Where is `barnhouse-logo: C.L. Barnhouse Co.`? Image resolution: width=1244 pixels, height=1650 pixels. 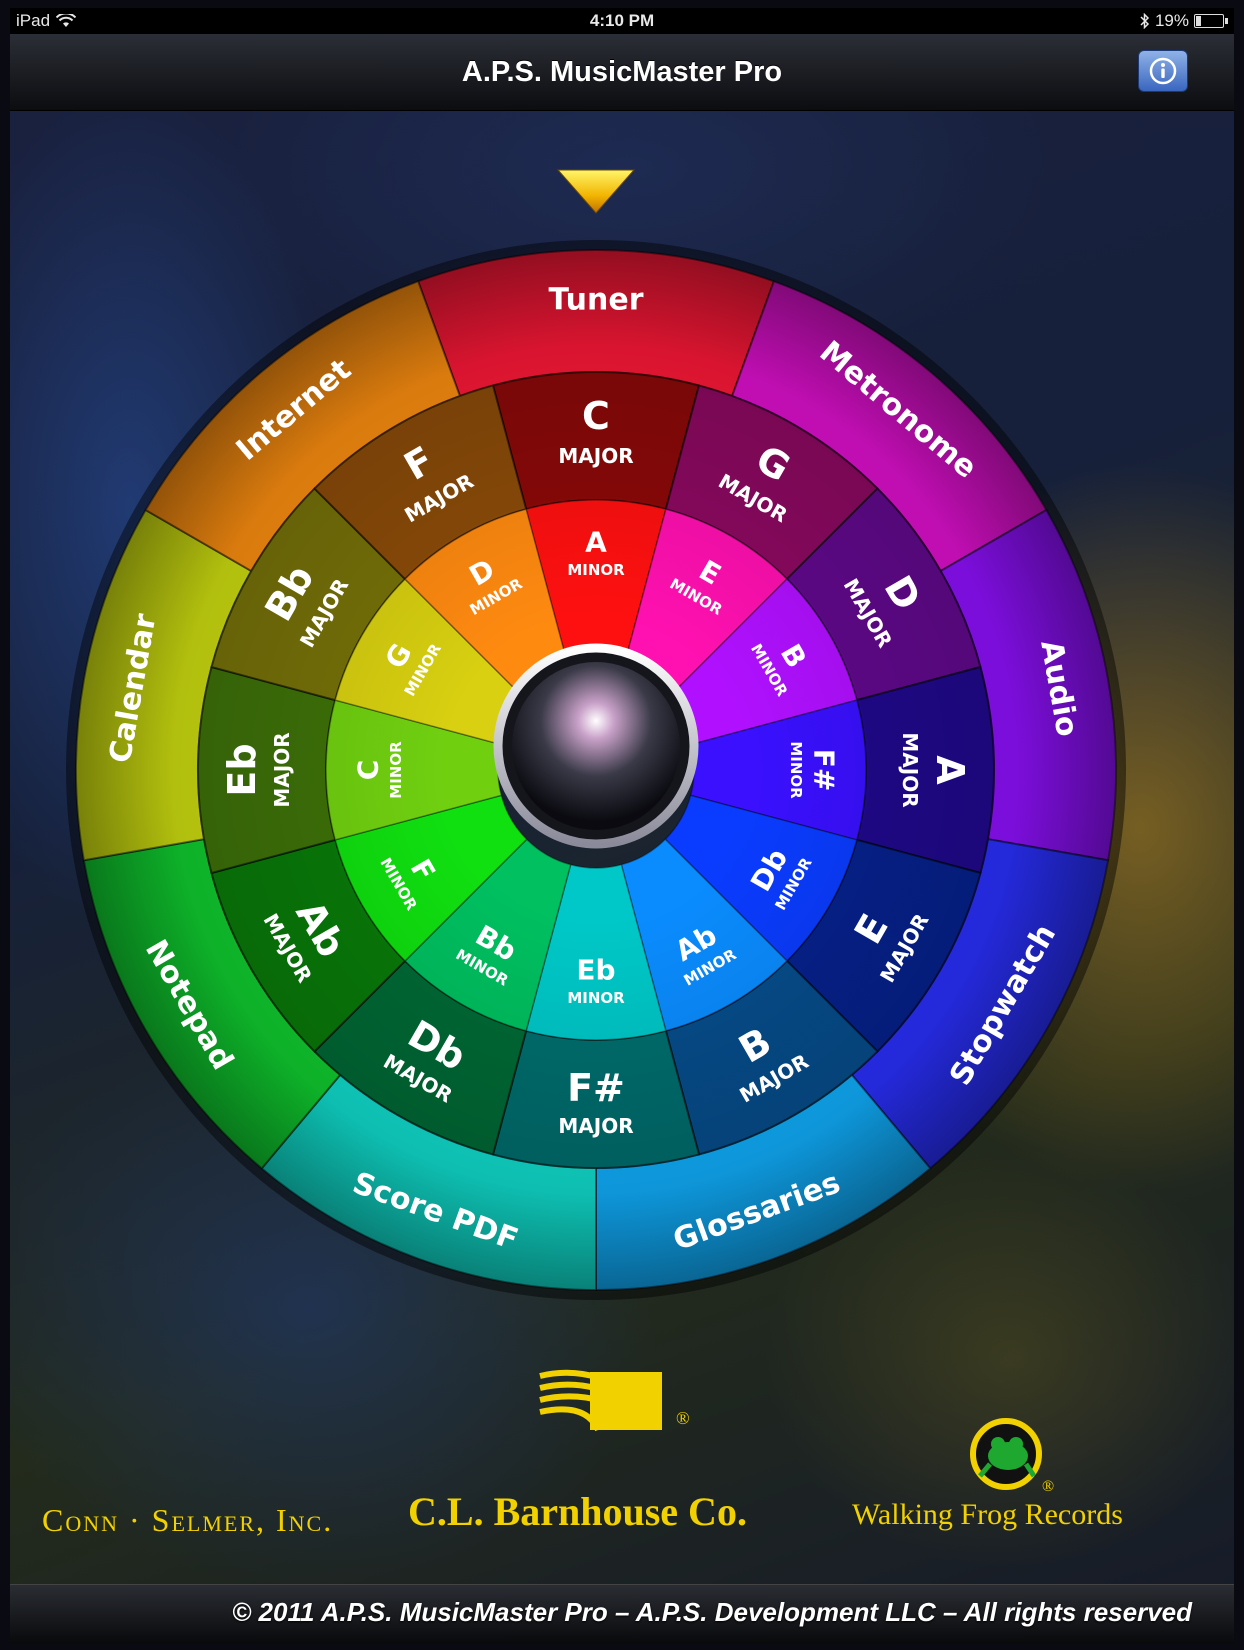
barnhouse-logo: C.L. Barnhouse Co. is located at coordinates (577, 1511).